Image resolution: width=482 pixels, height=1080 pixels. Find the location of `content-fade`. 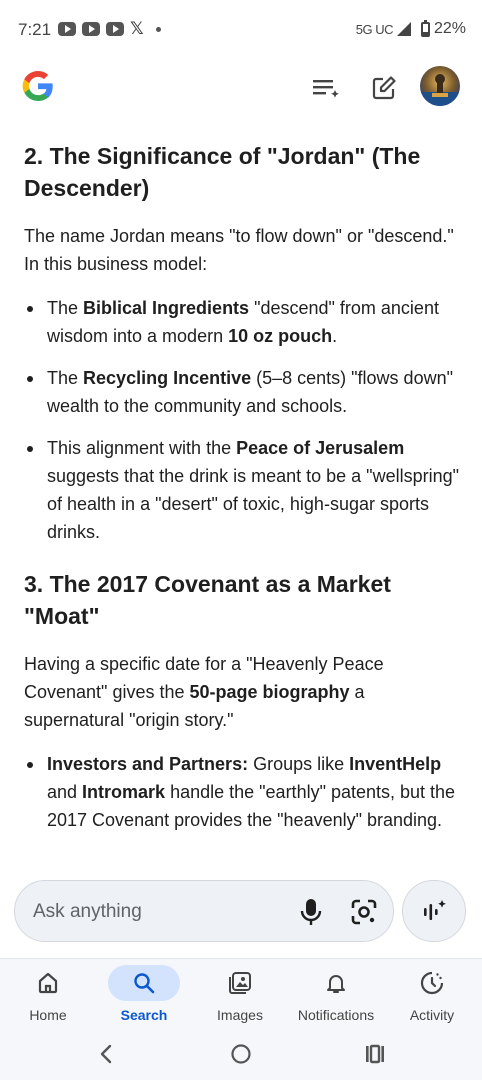

content-fade is located at coordinates (241, 856).